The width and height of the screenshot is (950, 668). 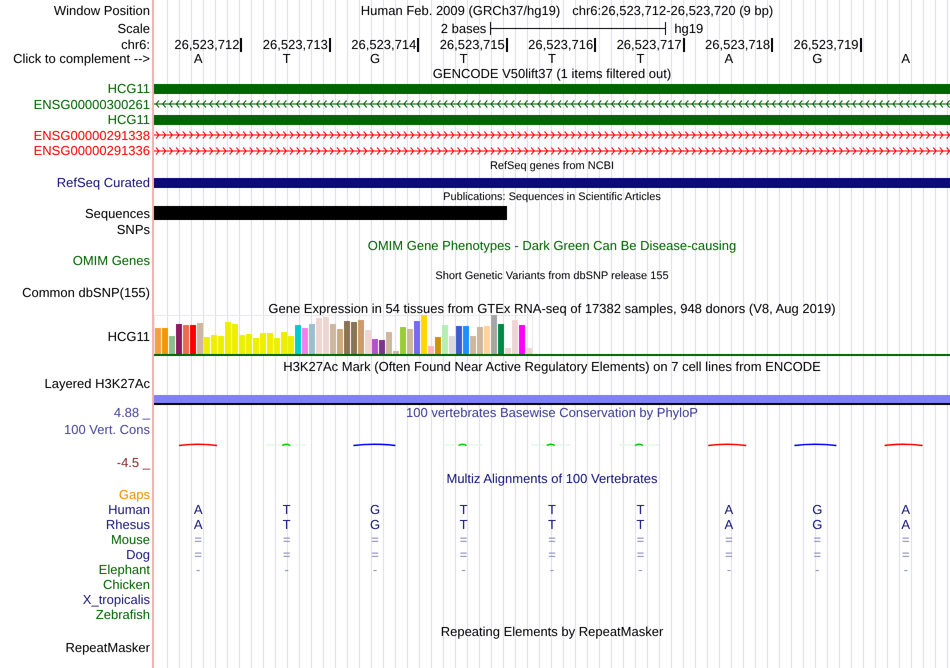 What do you see at coordinates (135, 44) in the screenshot?
I see `track-label: chr6:` at bounding box center [135, 44].